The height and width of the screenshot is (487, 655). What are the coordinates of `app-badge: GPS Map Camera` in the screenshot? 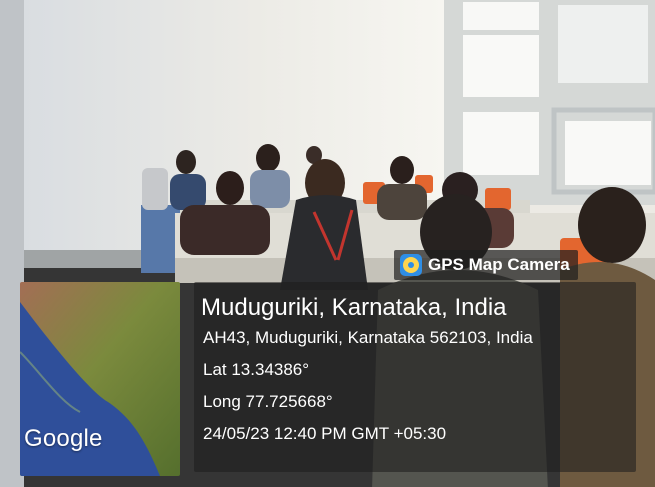 It's located at (486, 265).